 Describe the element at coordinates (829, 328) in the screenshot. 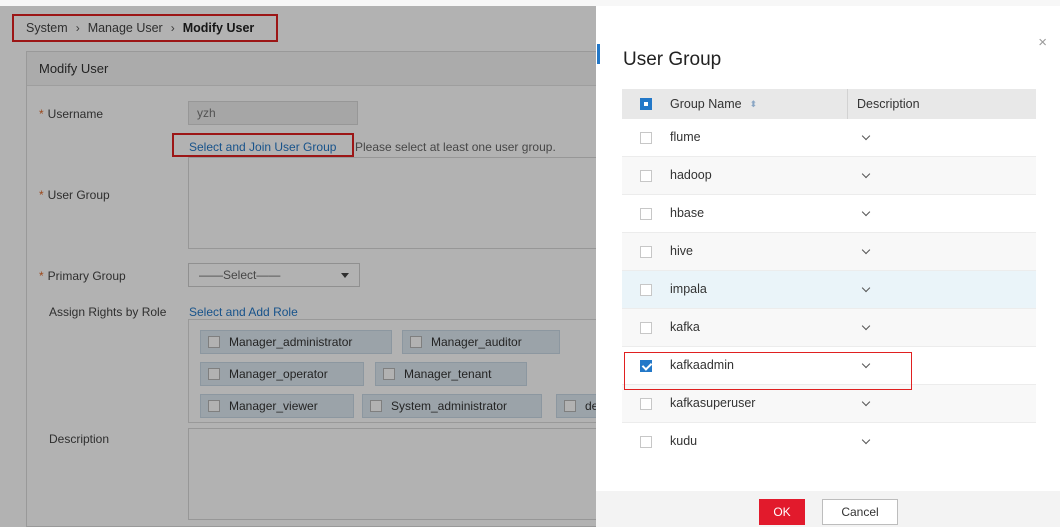

I see `table-row: kafka` at that location.